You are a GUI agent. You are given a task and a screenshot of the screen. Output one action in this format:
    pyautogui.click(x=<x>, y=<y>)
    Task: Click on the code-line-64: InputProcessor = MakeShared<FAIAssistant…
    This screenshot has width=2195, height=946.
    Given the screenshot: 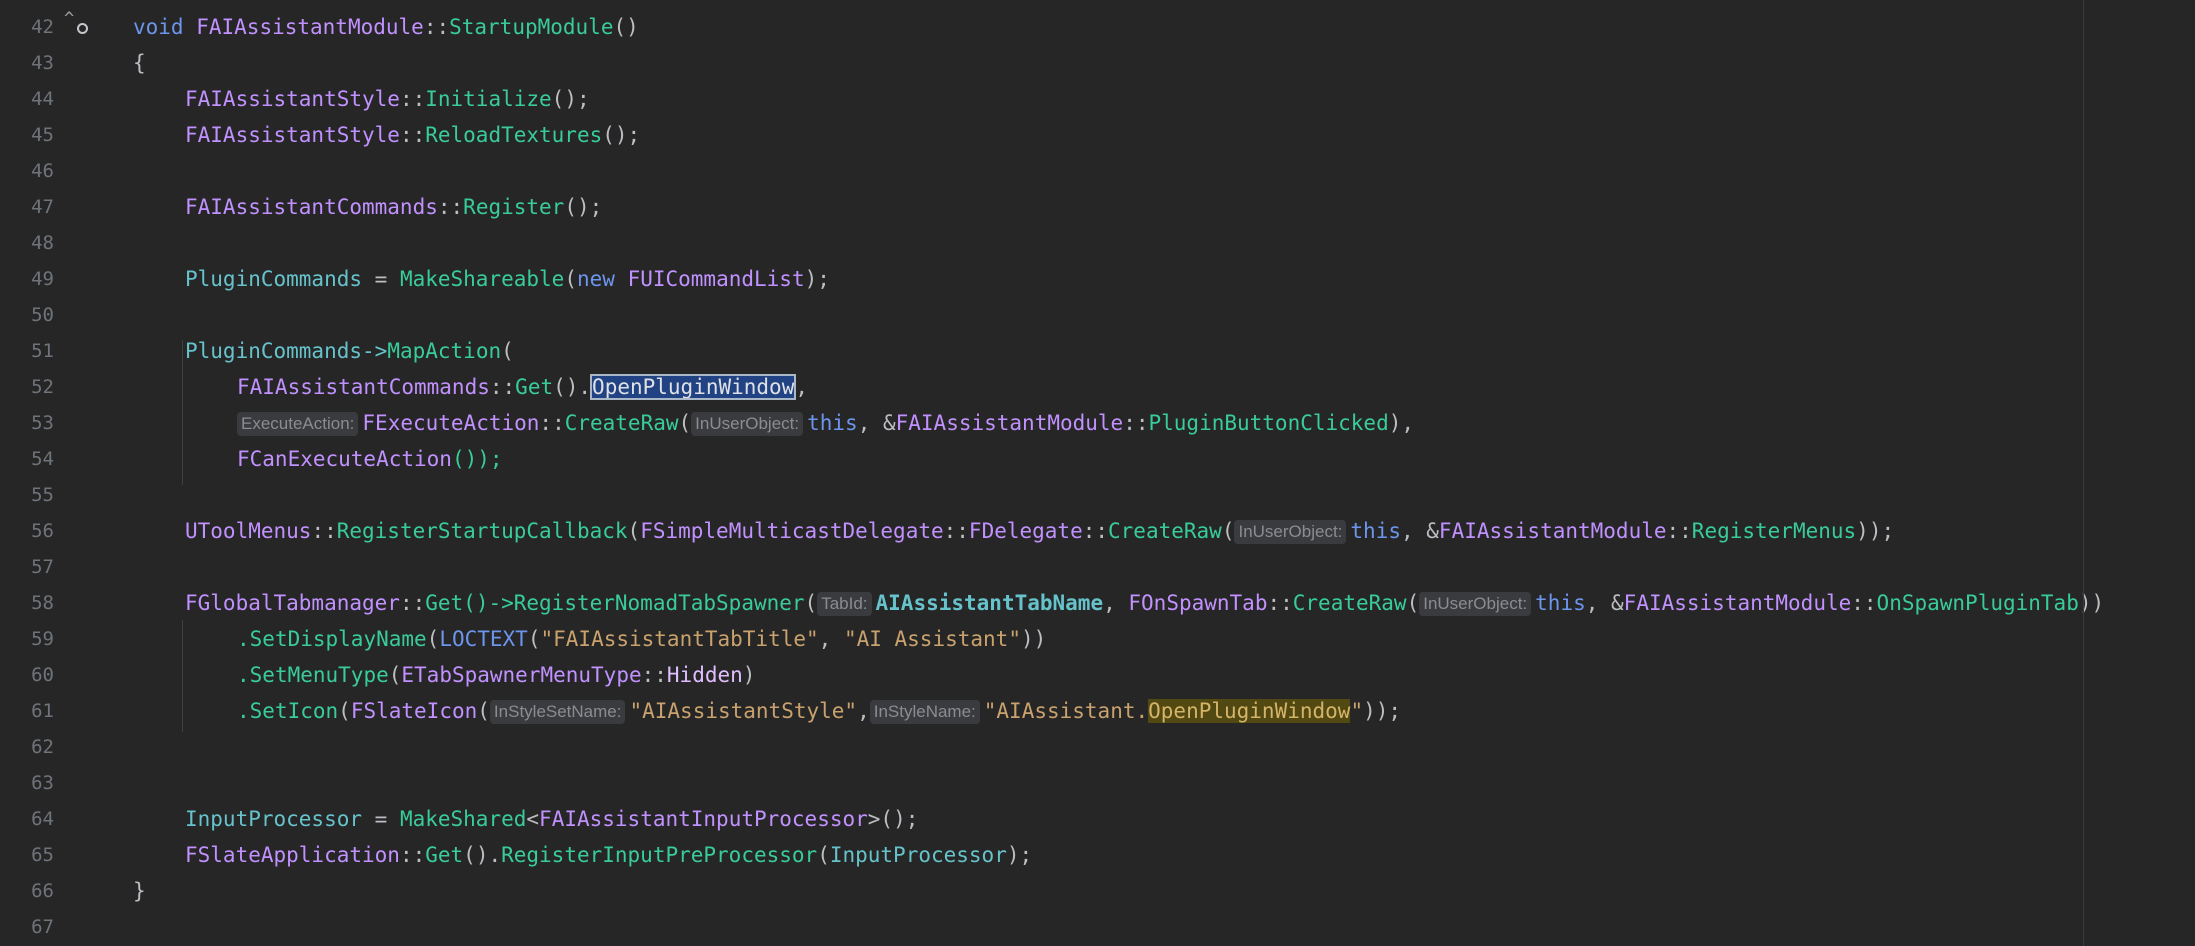 What is the action you would take?
    pyautogui.click(x=551, y=819)
    